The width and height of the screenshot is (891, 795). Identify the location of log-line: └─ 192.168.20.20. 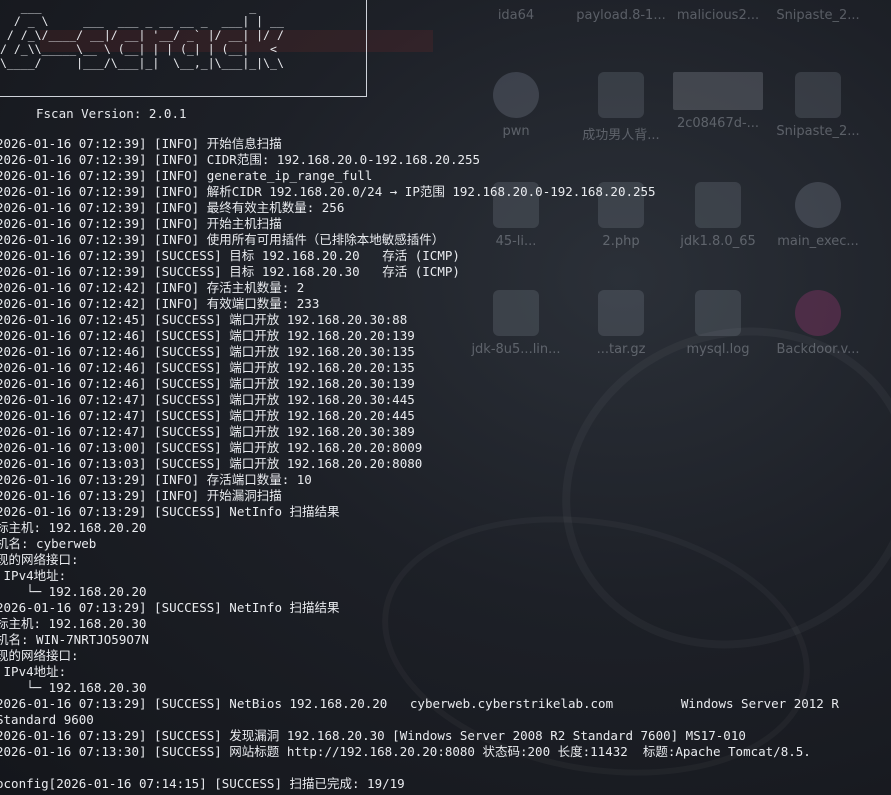
(73, 591).